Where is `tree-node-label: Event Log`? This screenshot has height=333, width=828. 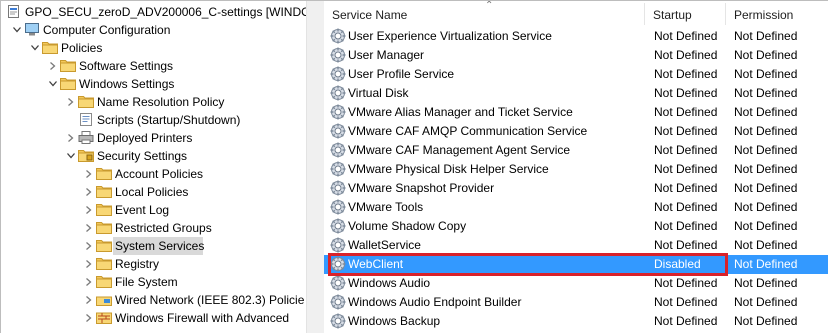
tree-node-label: Event Log is located at coordinates (142, 210).